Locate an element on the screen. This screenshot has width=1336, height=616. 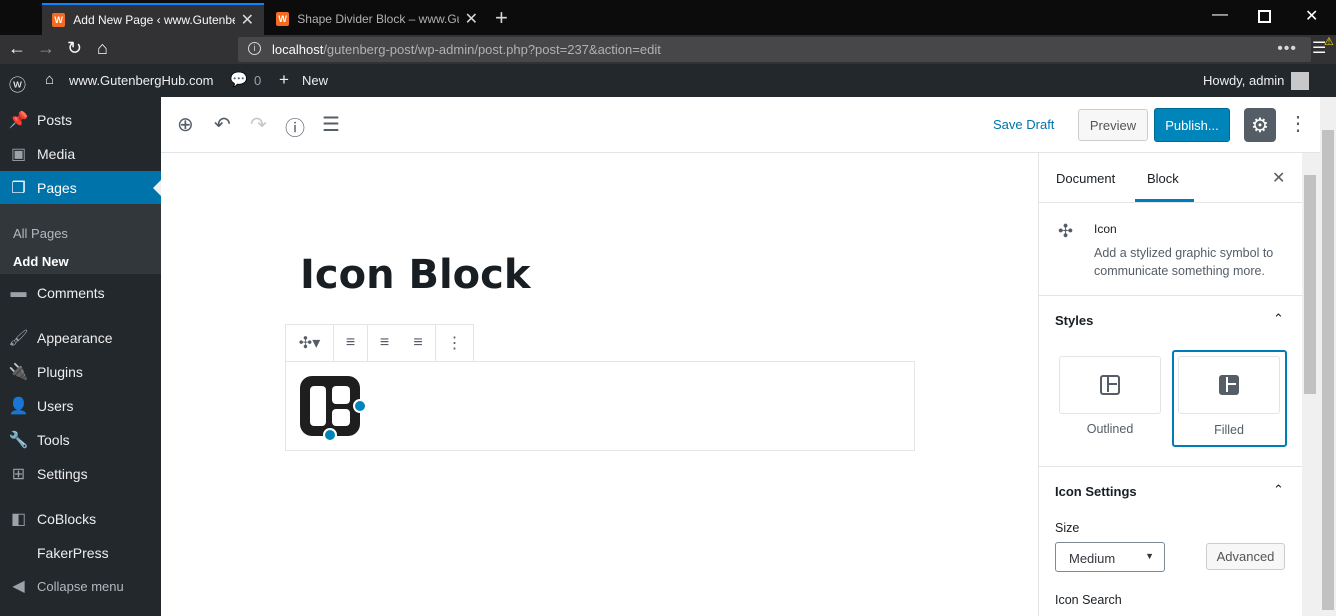
home-icon: ⌂ is located at coordinates (102, 48).